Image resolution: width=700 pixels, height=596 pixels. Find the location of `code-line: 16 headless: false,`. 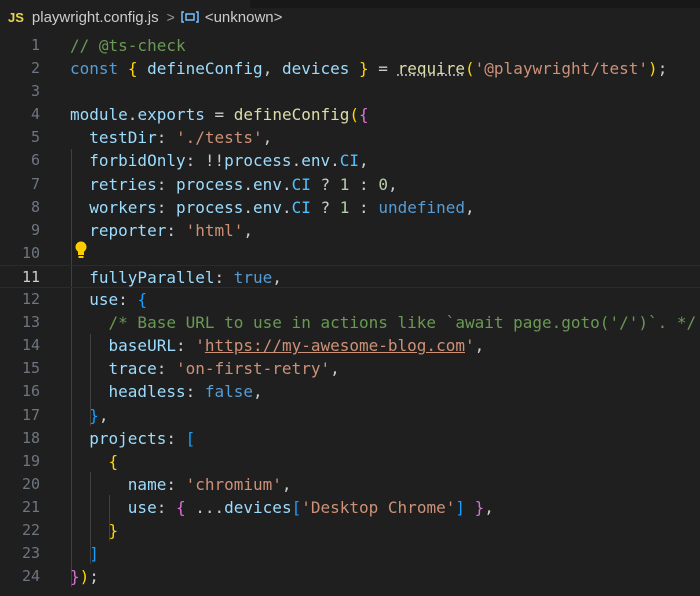

code-line: 16 headless: false, is located at coordinates (350, 391).